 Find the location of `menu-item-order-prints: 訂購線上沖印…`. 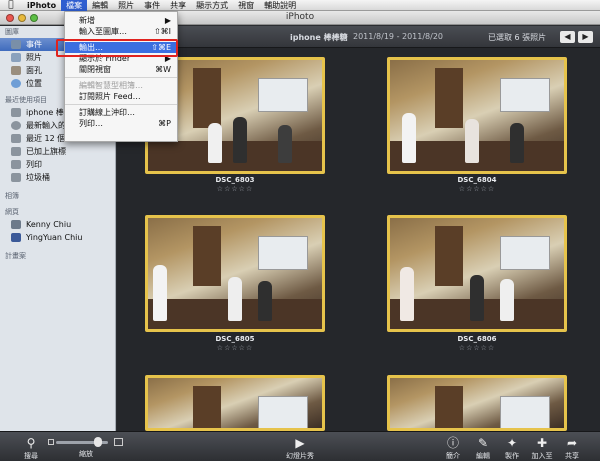

menu-item-order-prints: 訂購線上沖印… is located at coordinates (121, 112).